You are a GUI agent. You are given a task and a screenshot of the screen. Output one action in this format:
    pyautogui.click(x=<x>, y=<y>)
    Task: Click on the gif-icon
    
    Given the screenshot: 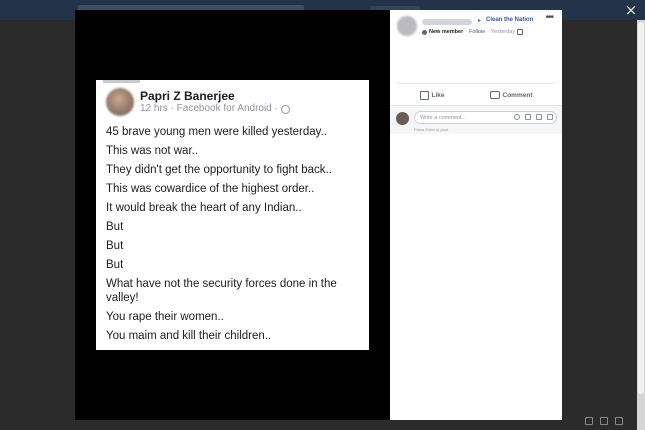 What is the action you would take?
    pyautogui.click(x=539, y=117)
    